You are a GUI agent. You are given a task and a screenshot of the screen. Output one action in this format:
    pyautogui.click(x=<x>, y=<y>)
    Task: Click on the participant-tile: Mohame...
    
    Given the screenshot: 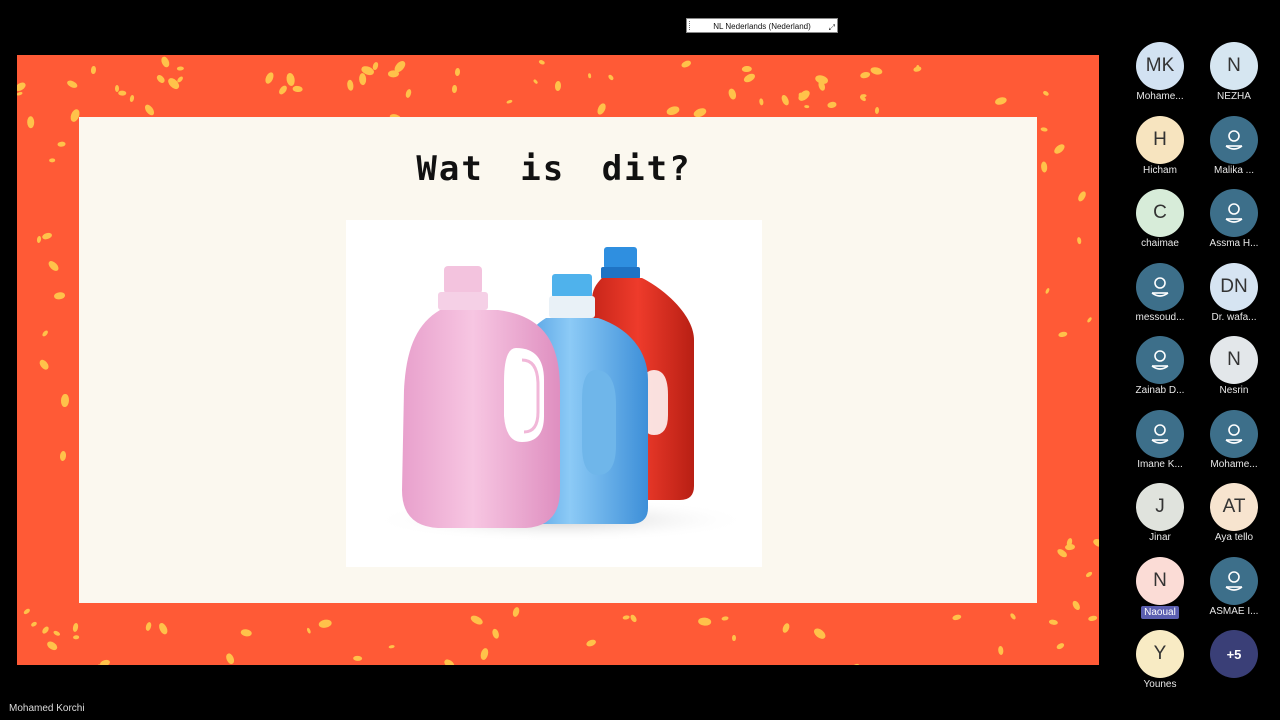 What is the action you would take?
    pyautogui.click(x=1234, y=442)
    